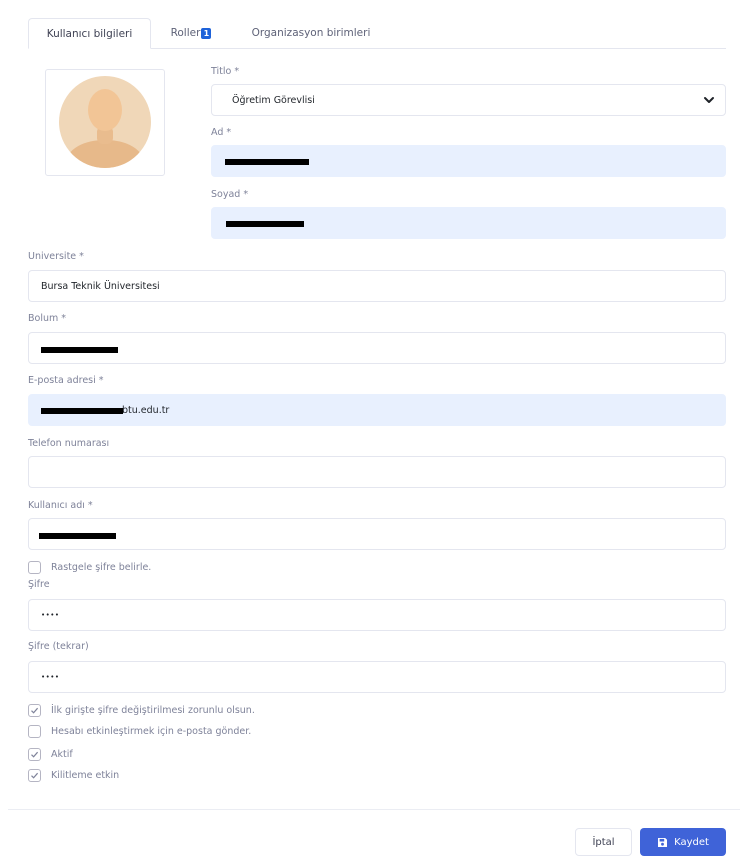 Image resolution: width=740 pixels, height=856 pixels. I want to click on department-input, so click(377, 348).